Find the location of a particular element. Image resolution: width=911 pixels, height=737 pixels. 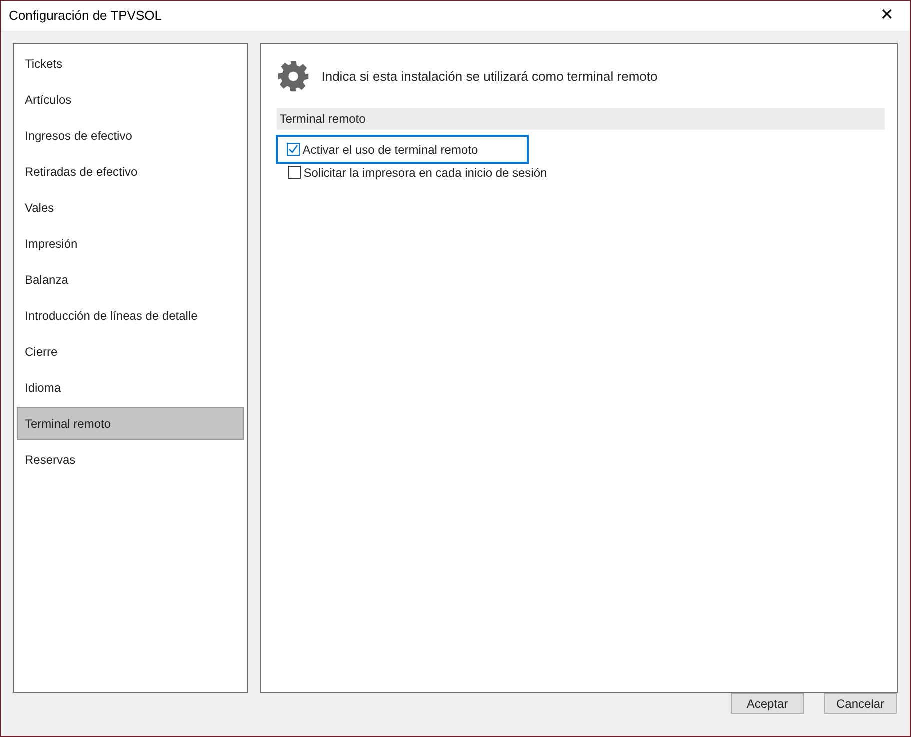

sidebar-item: Idioma is located at coordinates (130, 387).